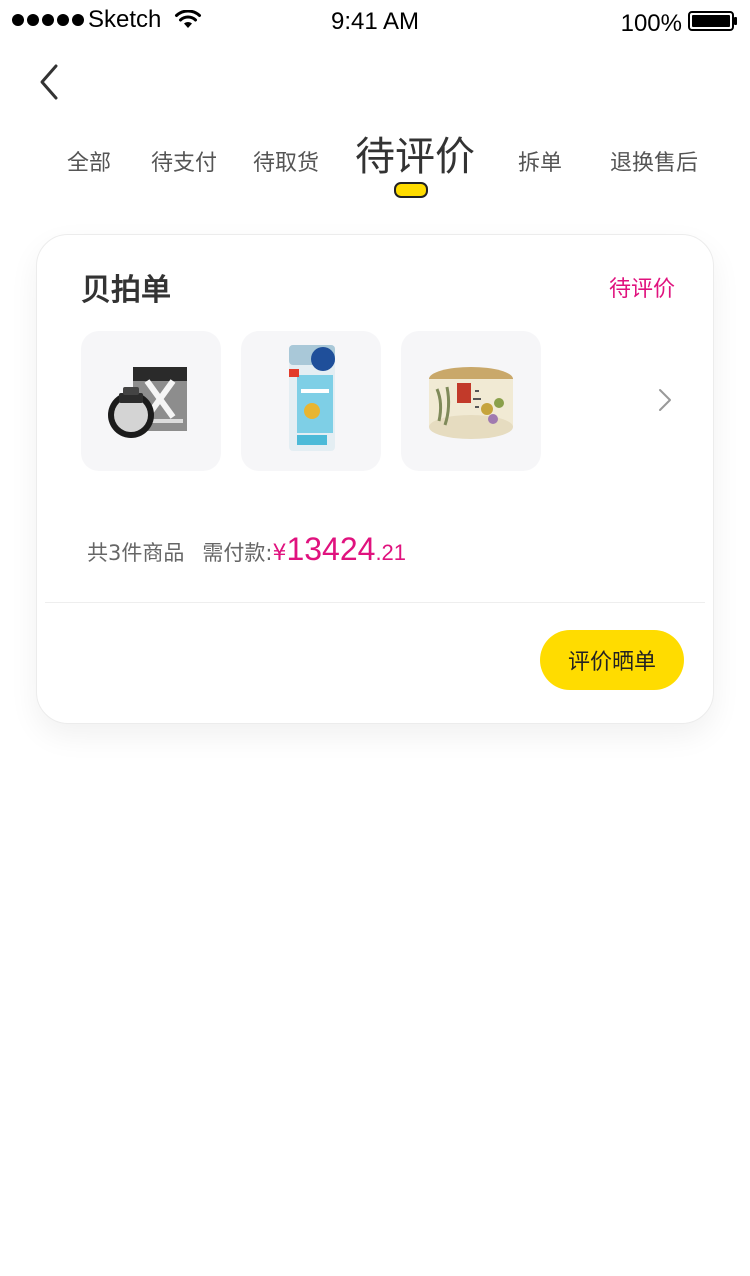 This screenshot has height=1276, width=750. Describe the element at coordinates (712, 21) in the screenshot. I see `battery-icon` at that location.